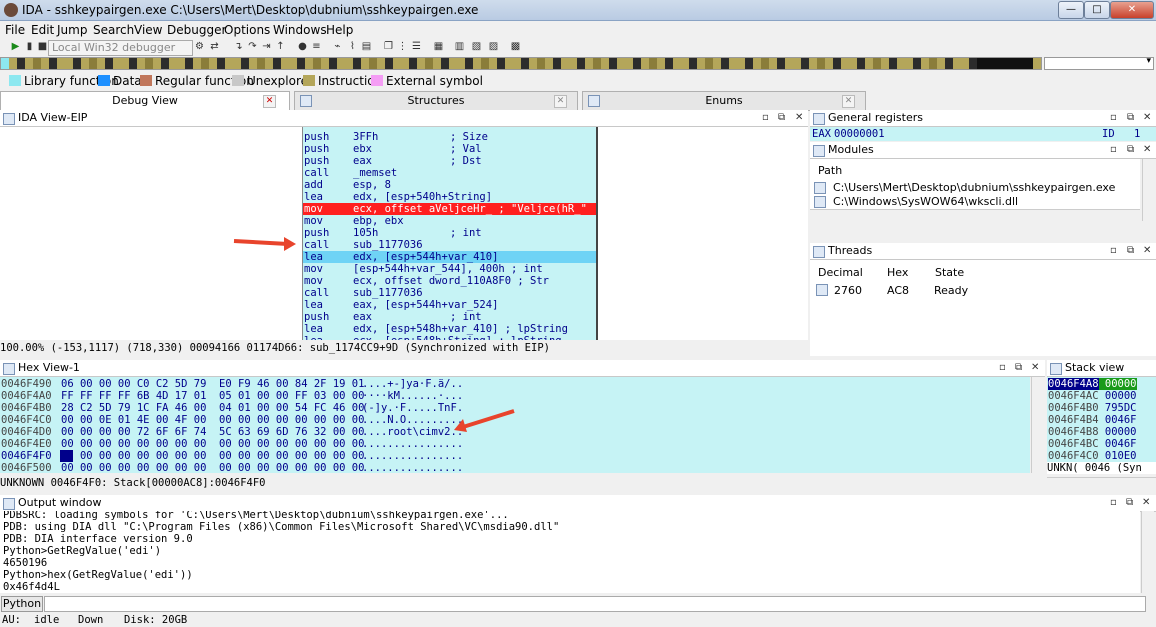  I want to click on debugger-select: Local Win32 debugger, so click(120, 48).